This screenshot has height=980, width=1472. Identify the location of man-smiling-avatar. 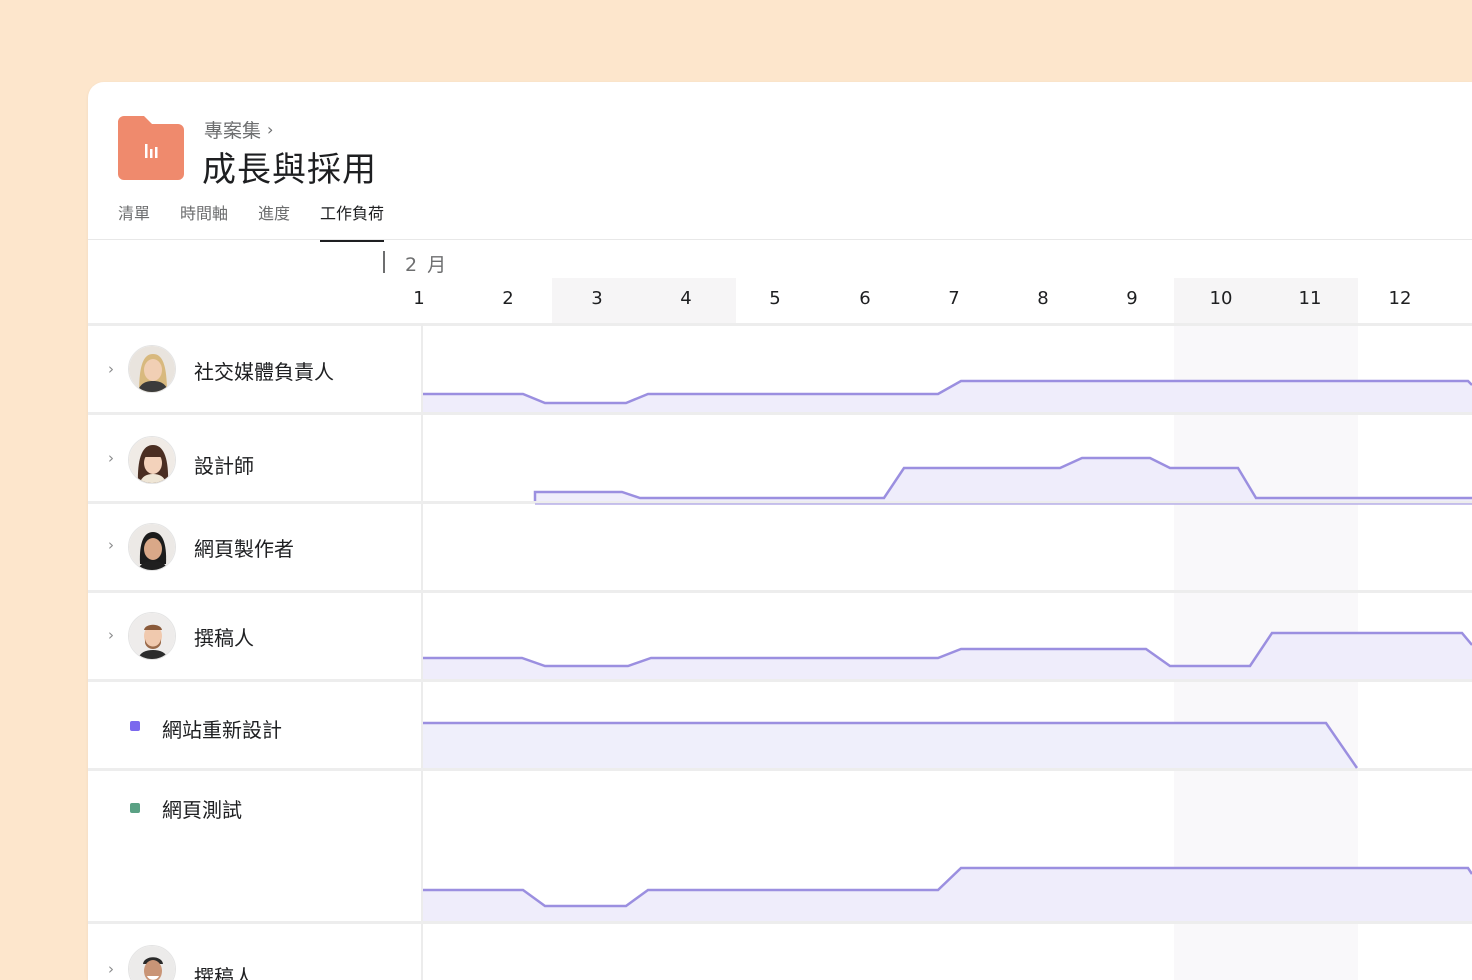
(152, 962).